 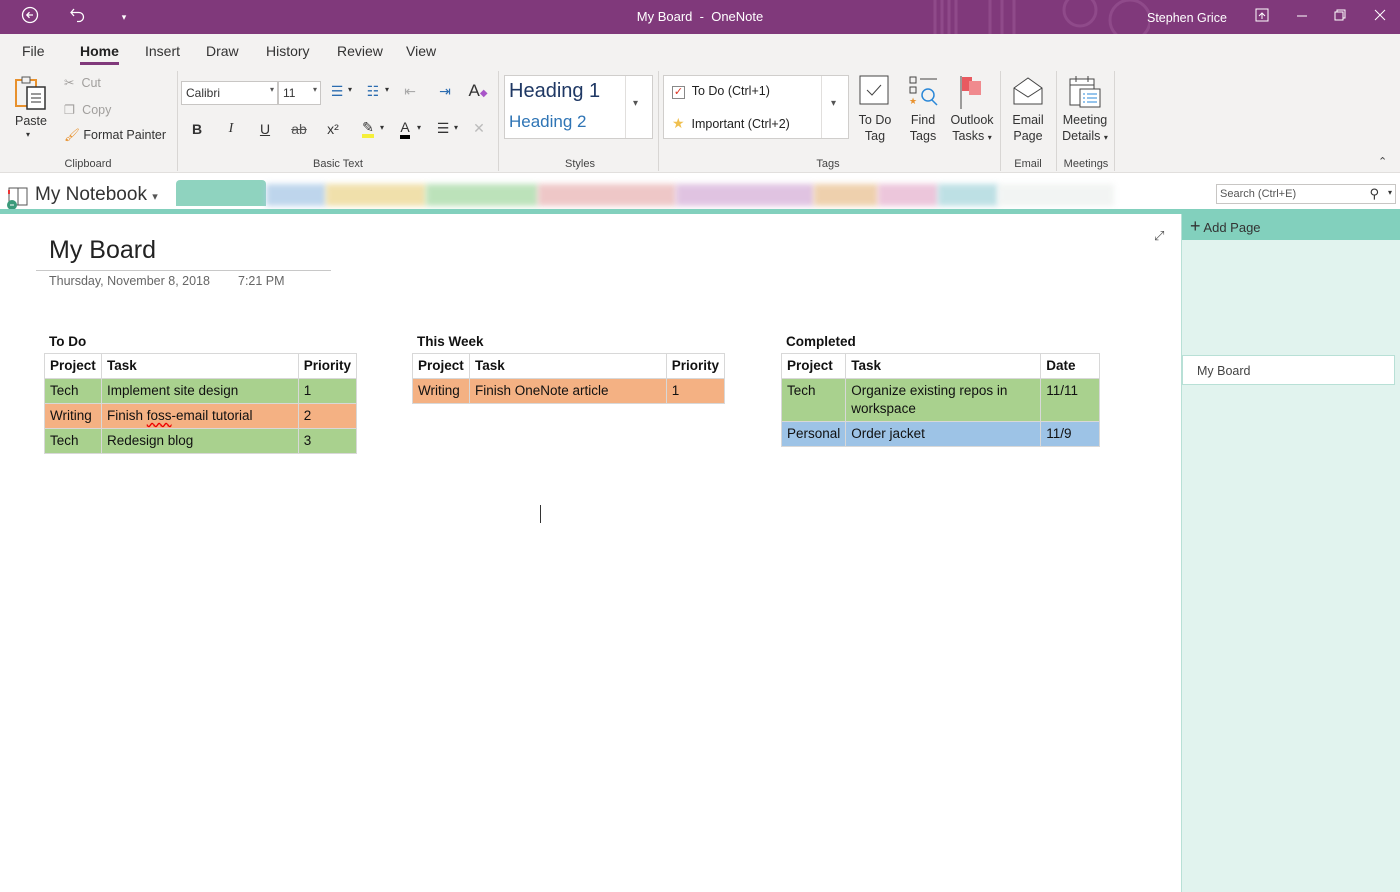 I want to click on collapse-ribbon-icon: ⌃, so click(x=1382, y=161).